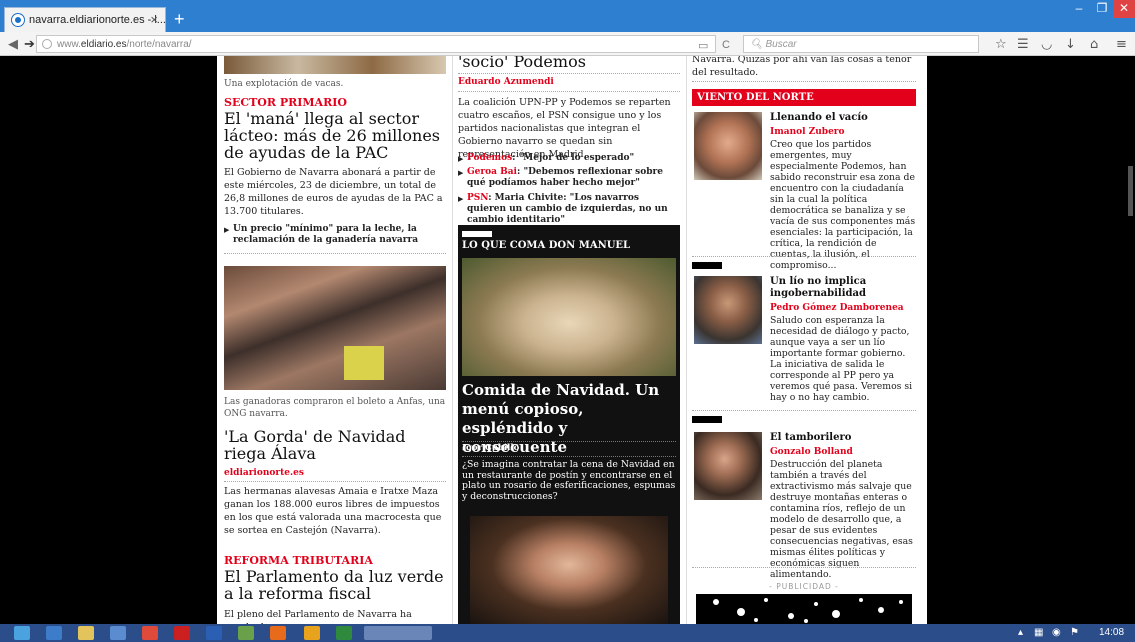 The height and width of the screenshot is (642, 1135). I want to click on chrome-icon, so click(150, 633).